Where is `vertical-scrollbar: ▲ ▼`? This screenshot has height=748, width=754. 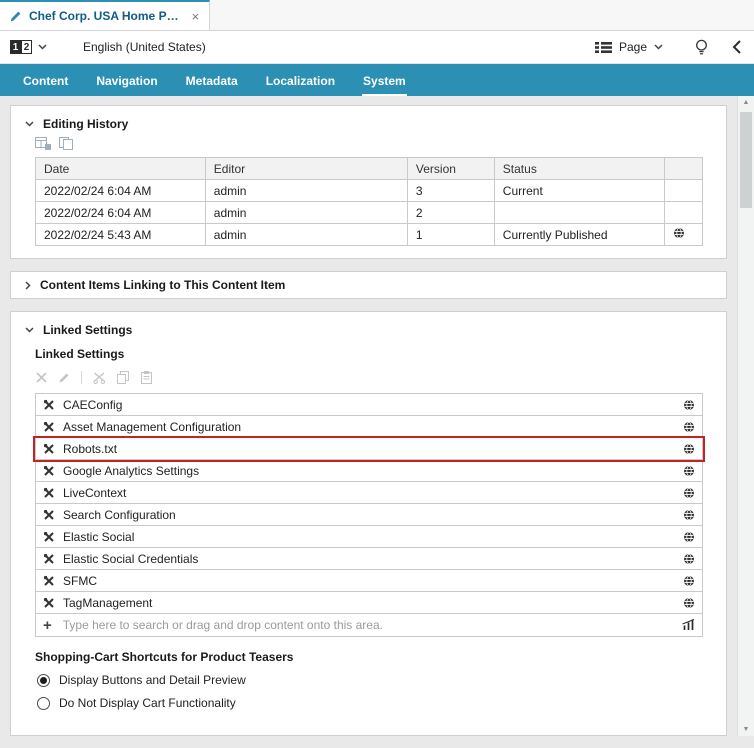 vertical-scrollbar: ▲ ▼ is located at coordinates (745, 416).